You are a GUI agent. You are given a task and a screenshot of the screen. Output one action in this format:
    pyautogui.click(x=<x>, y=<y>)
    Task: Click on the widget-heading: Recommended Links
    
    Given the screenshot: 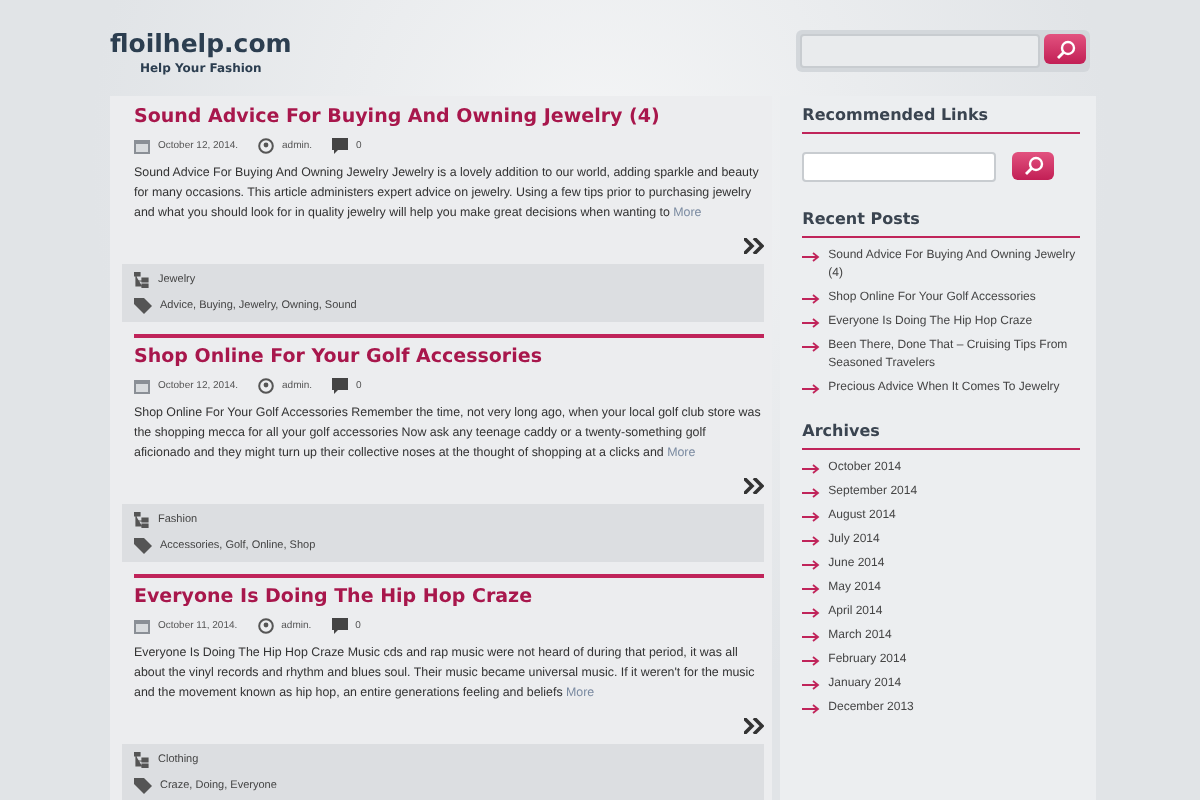 What is the action you would take?
    pyautogui.click(x=941, y=120)
    